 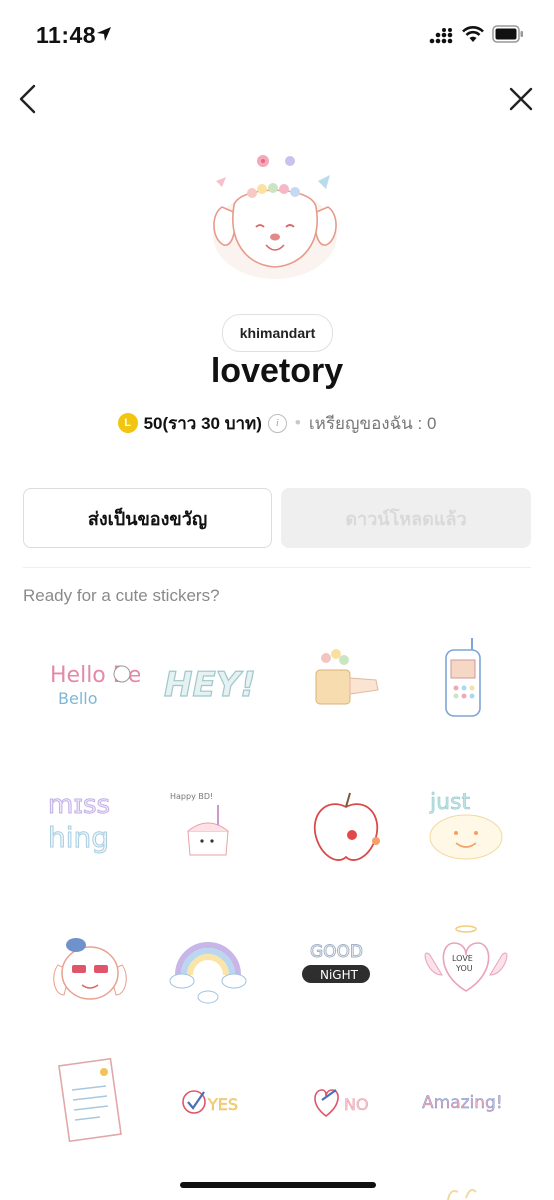 I want to click on creator-badge: khimandart, so click(x=277, y=333).